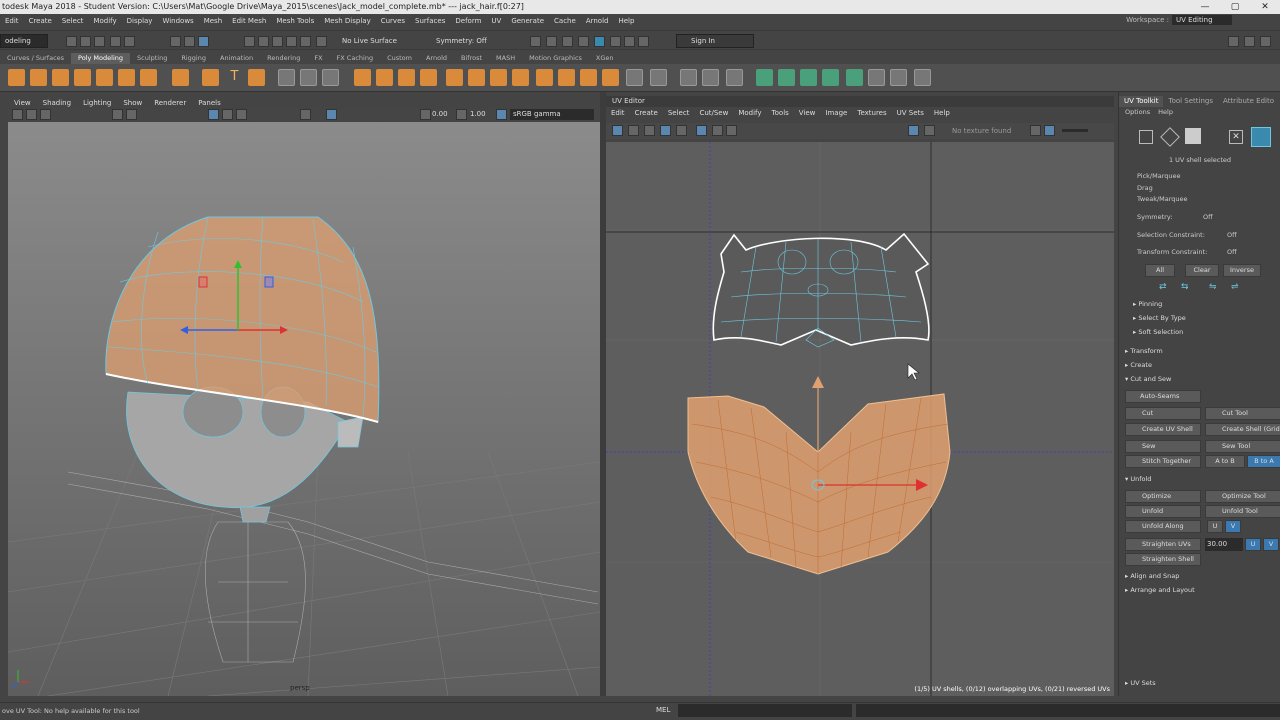  I want to click on sew-button: Sew, so click(1163, 446).